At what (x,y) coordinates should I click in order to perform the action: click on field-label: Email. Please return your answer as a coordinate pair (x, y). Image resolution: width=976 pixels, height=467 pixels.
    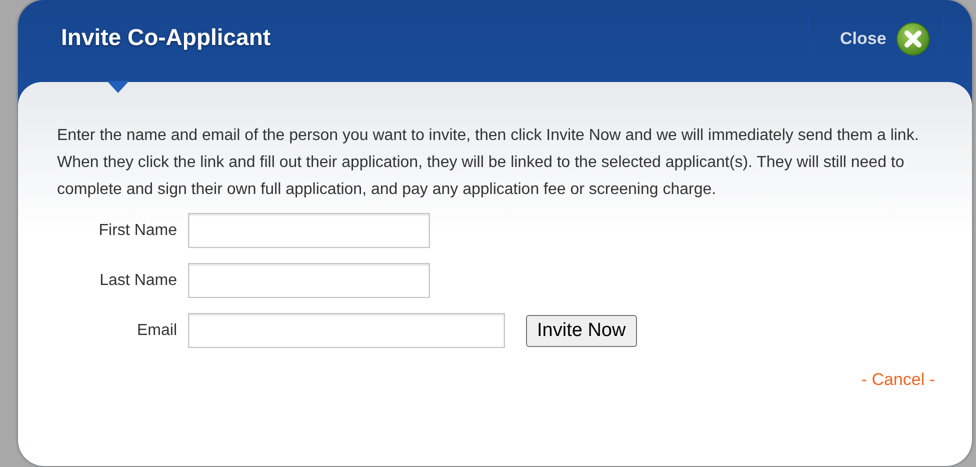
    Looking at the image, I should click on (156, 331).